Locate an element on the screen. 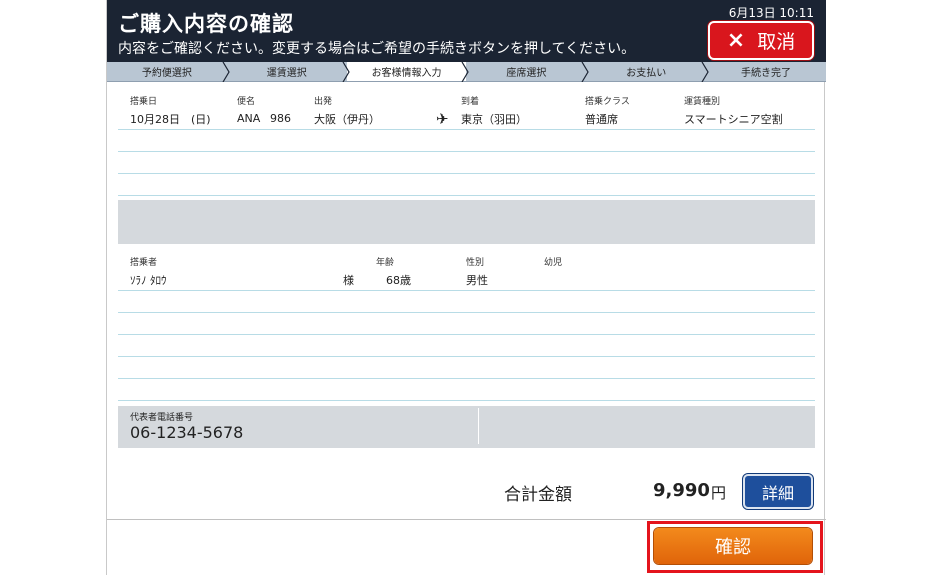 Image resolution: width=930 pixels, height=575 pixels. header-fare: 運賃種別 is located at coordinates (702, 101).